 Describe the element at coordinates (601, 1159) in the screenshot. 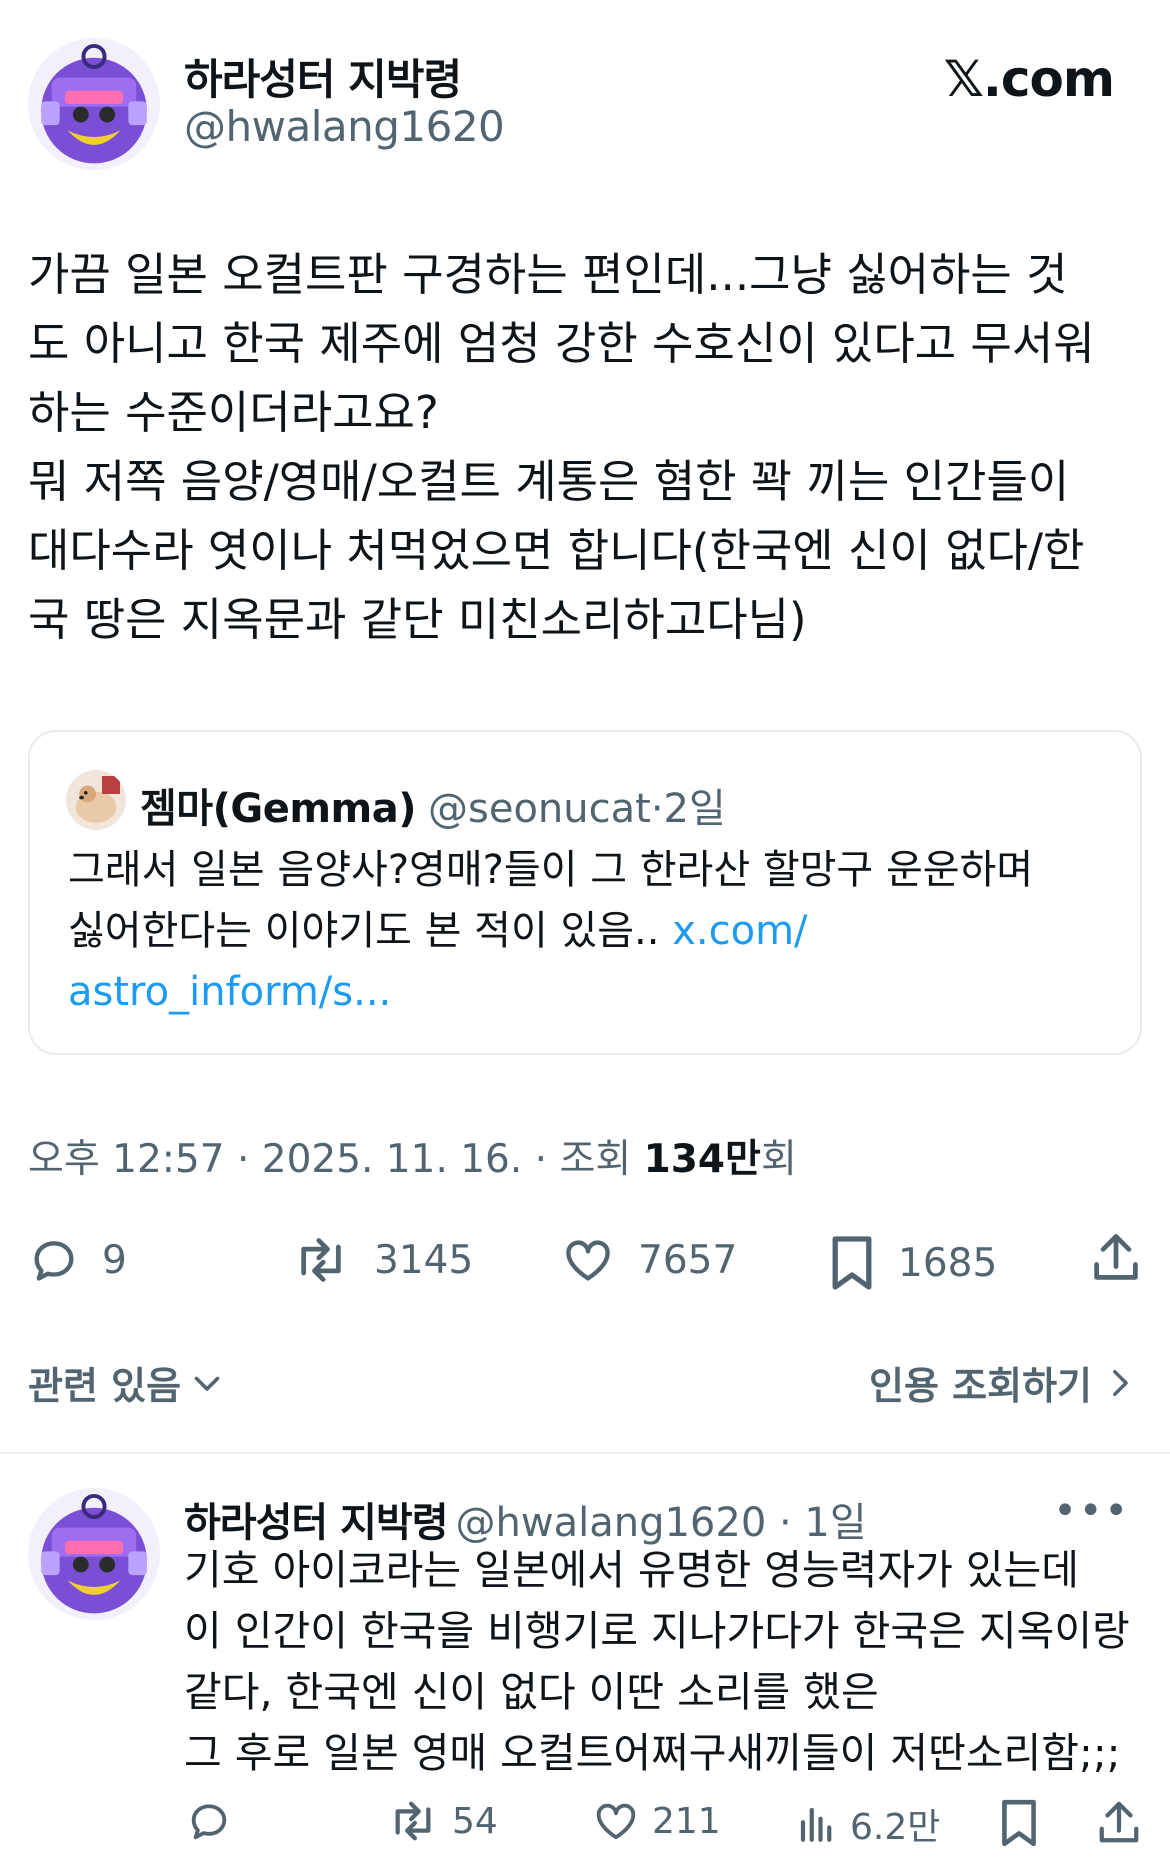

I see `views-label: 조회` at that location.